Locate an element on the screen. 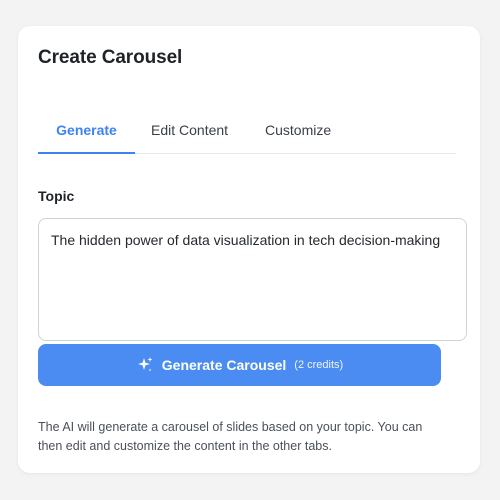 This screenshot has width=500, height=500. generate-carousel-button: Generate Carousel (2 credits) is located at coordinates (239, 365).